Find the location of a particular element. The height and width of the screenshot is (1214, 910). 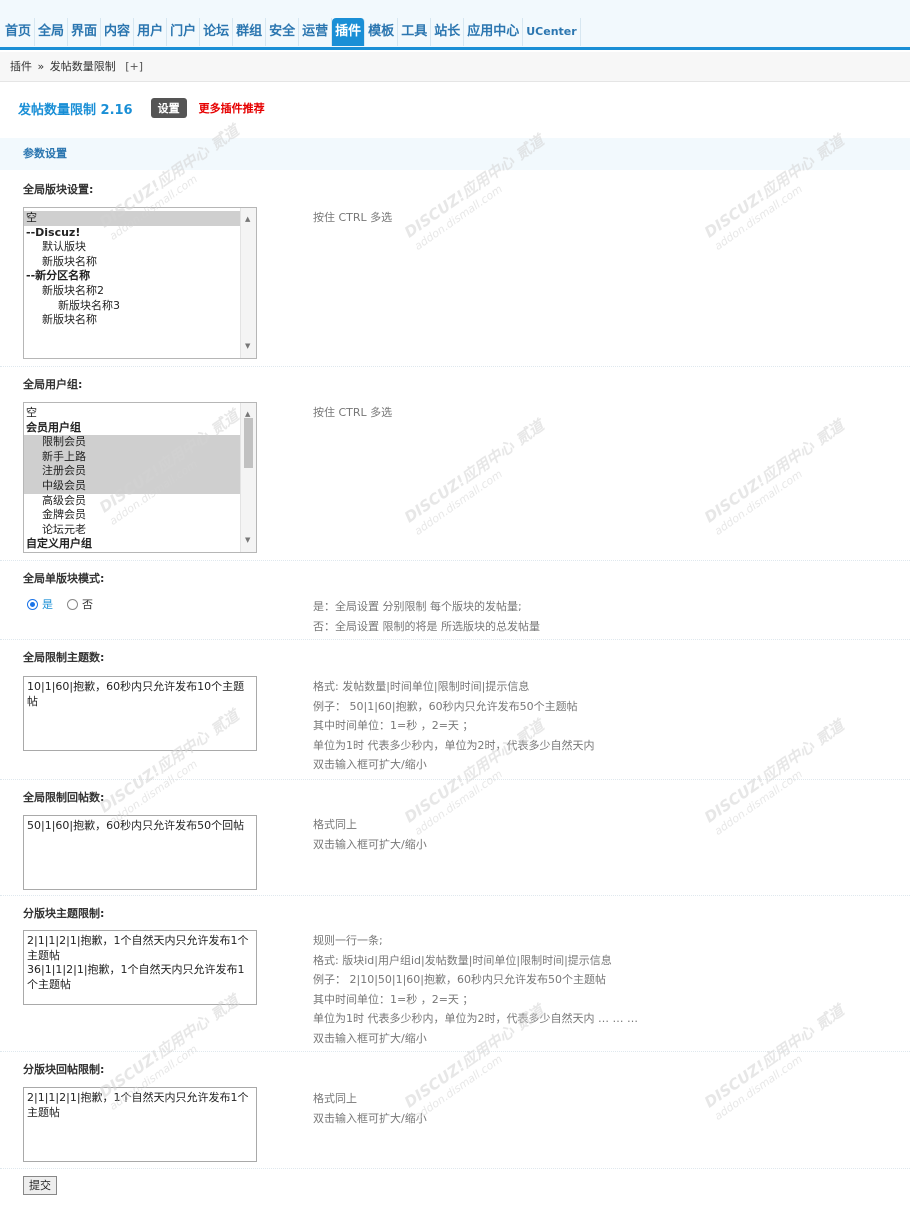

tip-line: 规则一行一条; is located at coordinates (348, 940).